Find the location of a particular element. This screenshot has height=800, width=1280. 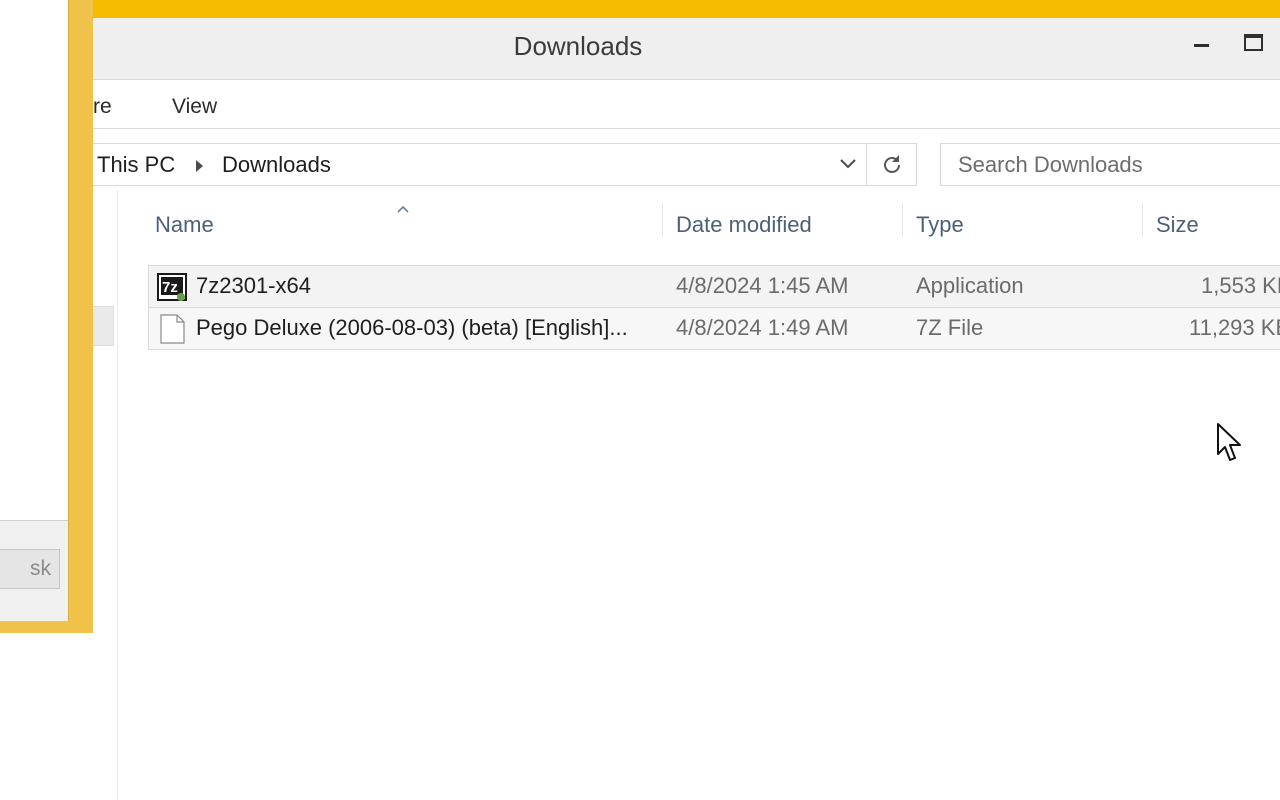

file-type: 7Z File is located at coordinates (950, 327).